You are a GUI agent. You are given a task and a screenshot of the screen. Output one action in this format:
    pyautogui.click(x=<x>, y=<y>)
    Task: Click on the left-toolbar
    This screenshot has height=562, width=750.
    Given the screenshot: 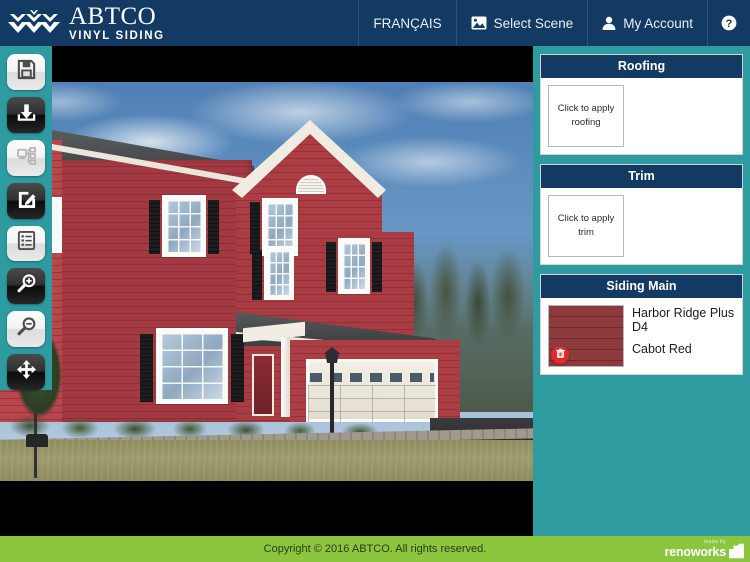 What is the action you would take?
    pyautogui.click(x=26, y=218)
    